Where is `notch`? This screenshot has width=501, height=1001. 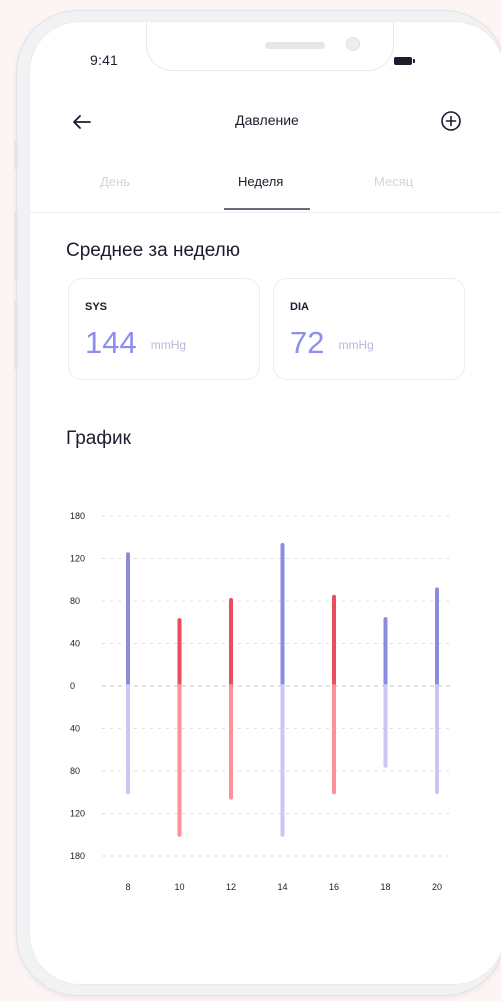 notch is located at coordinates (270, 46).